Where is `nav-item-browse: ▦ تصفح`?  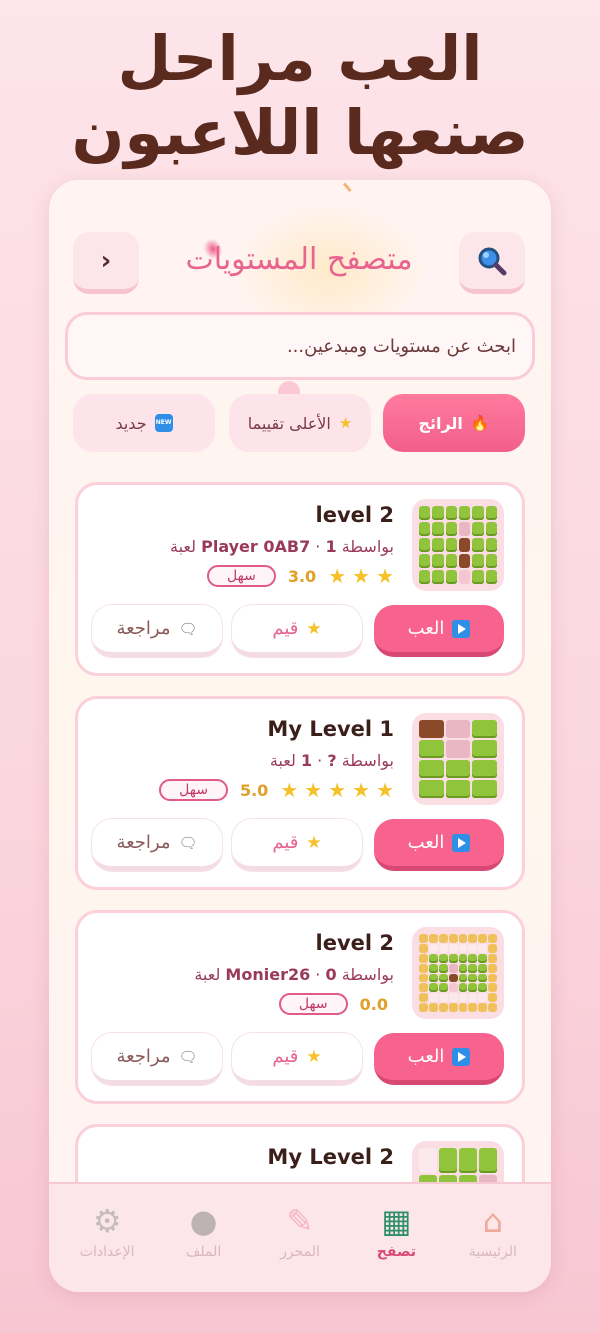
nav-item-browse: ▦ تصفح is located at coordinates (396, 1247).